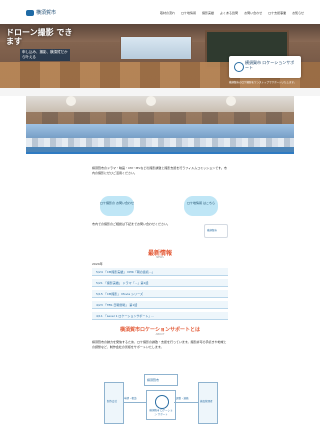 This screenshot has height=424, width=320. I want to click on nav-item-faq: よくある質問, so click(229, 13).